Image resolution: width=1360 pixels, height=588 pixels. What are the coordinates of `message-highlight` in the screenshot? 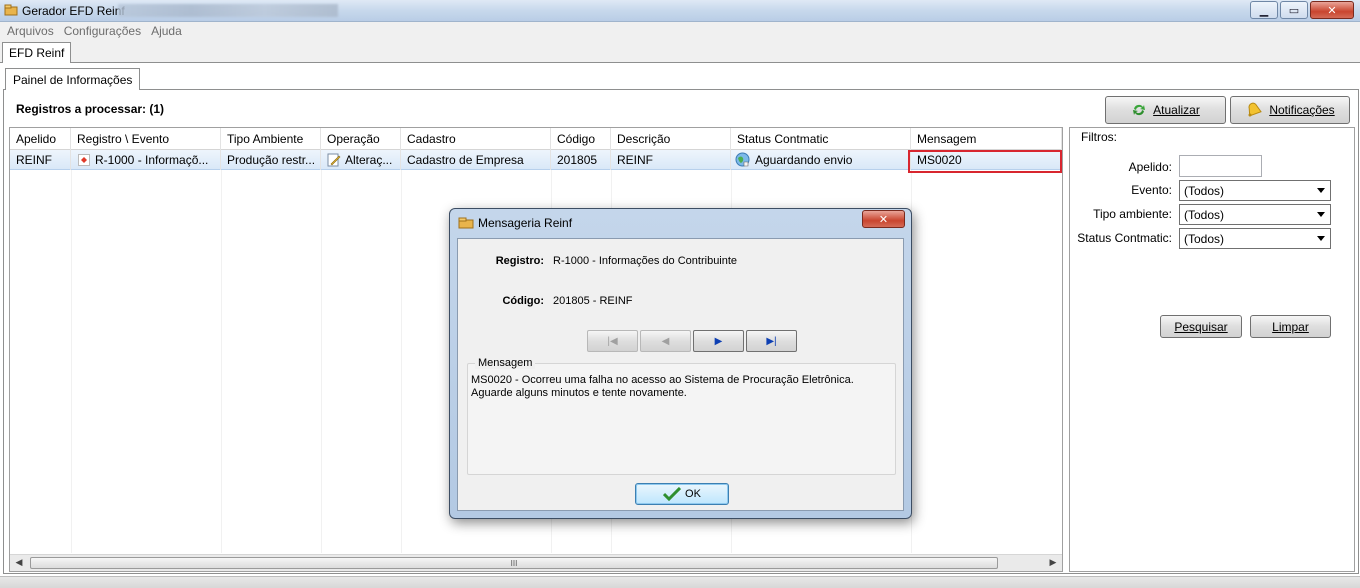 It's located at (985, 161).